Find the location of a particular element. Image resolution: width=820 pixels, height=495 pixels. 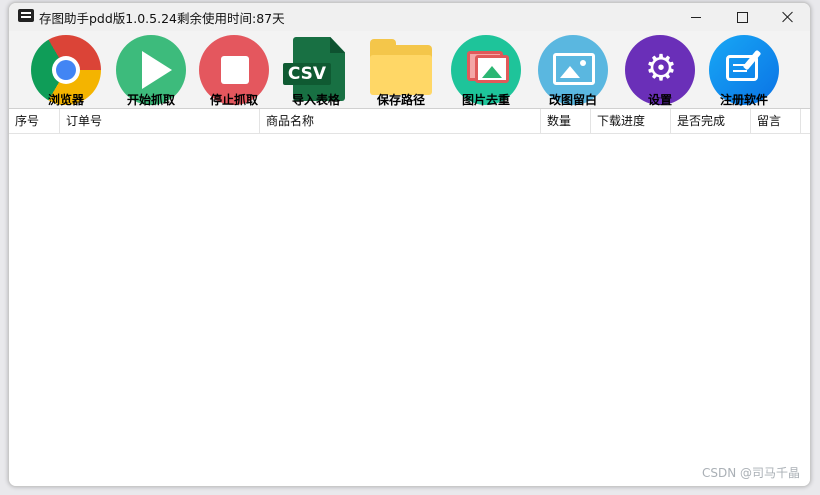

close-button is located at coordinates (787, 17).